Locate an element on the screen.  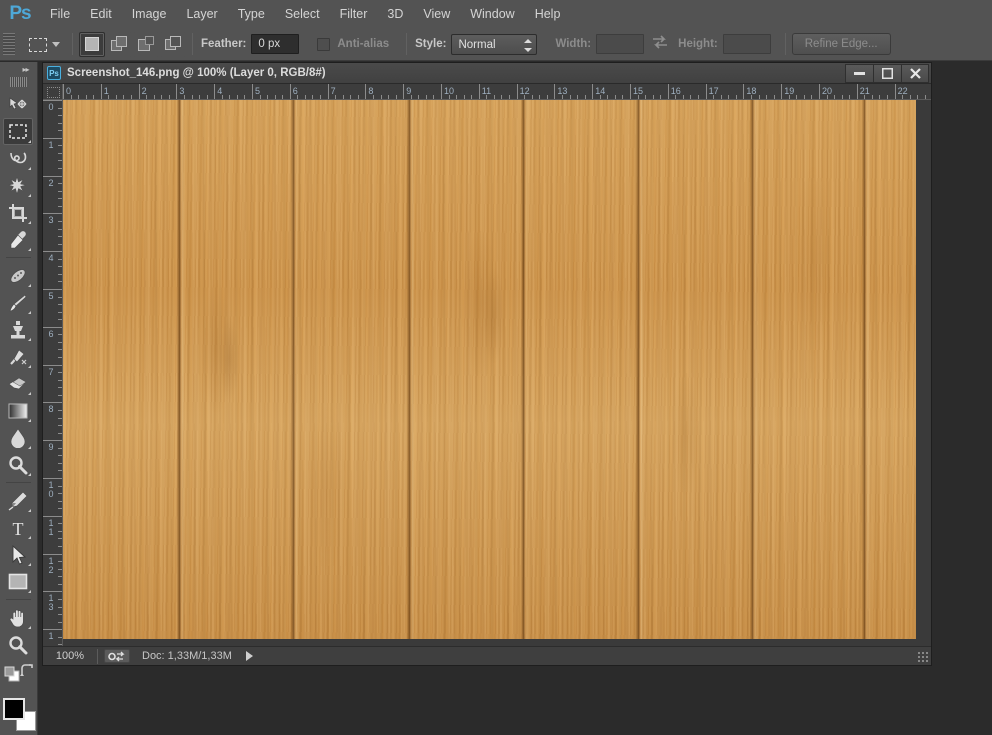
height-input is located at coordinates (746, 44).